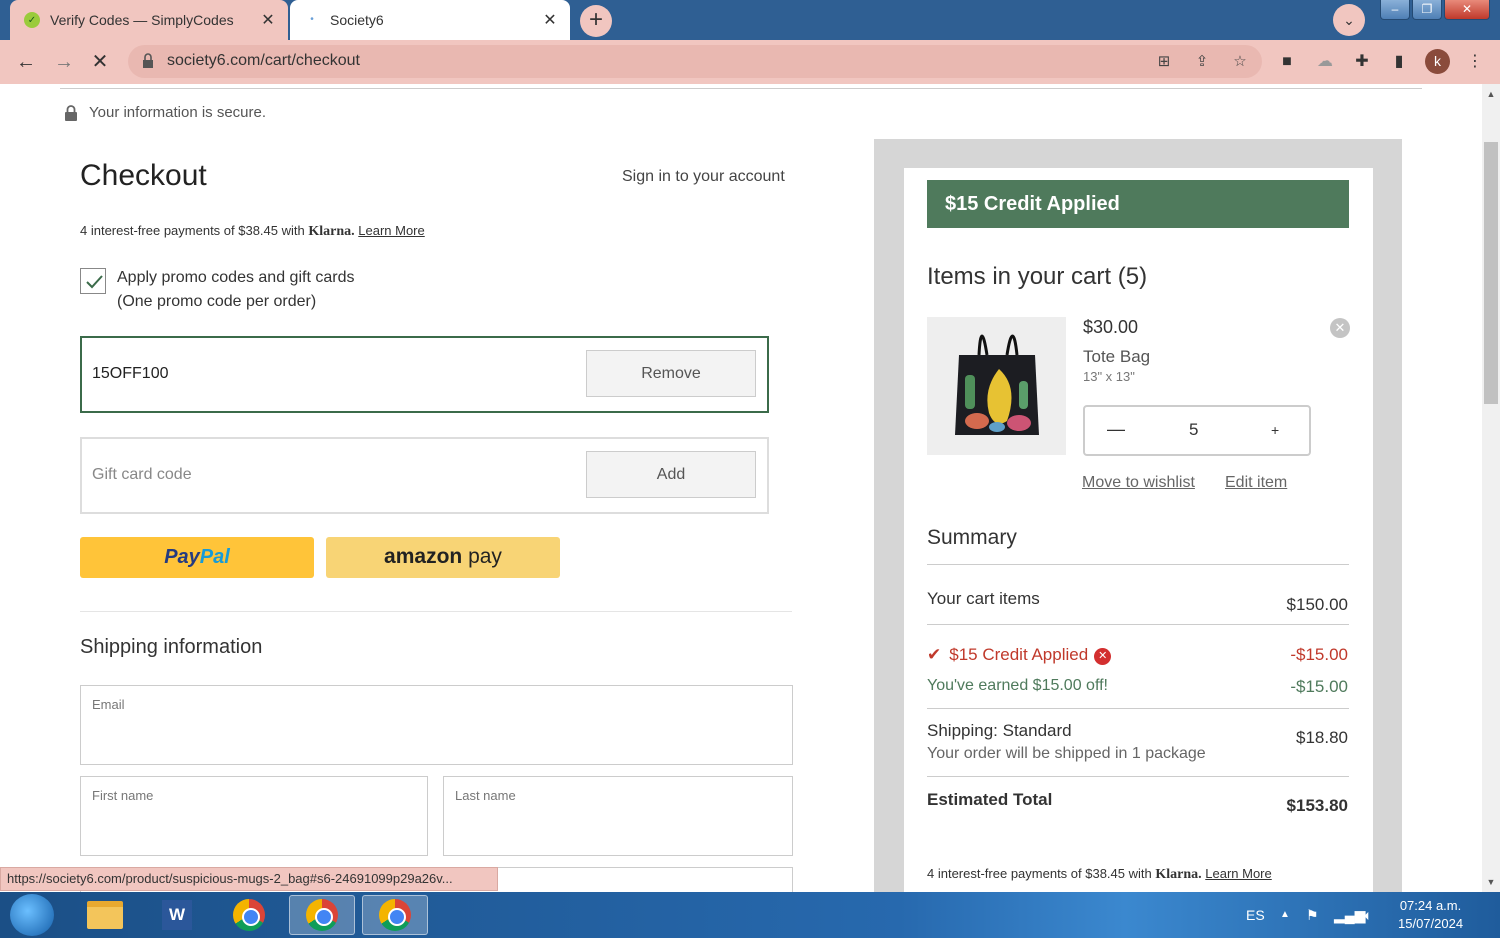 This screenshot has width=1500, height=938. What do you see at coordinates (1399, 62) in the screenshot?
I see `side-panel-icon: ▮` at bounding box center [1399, 62].